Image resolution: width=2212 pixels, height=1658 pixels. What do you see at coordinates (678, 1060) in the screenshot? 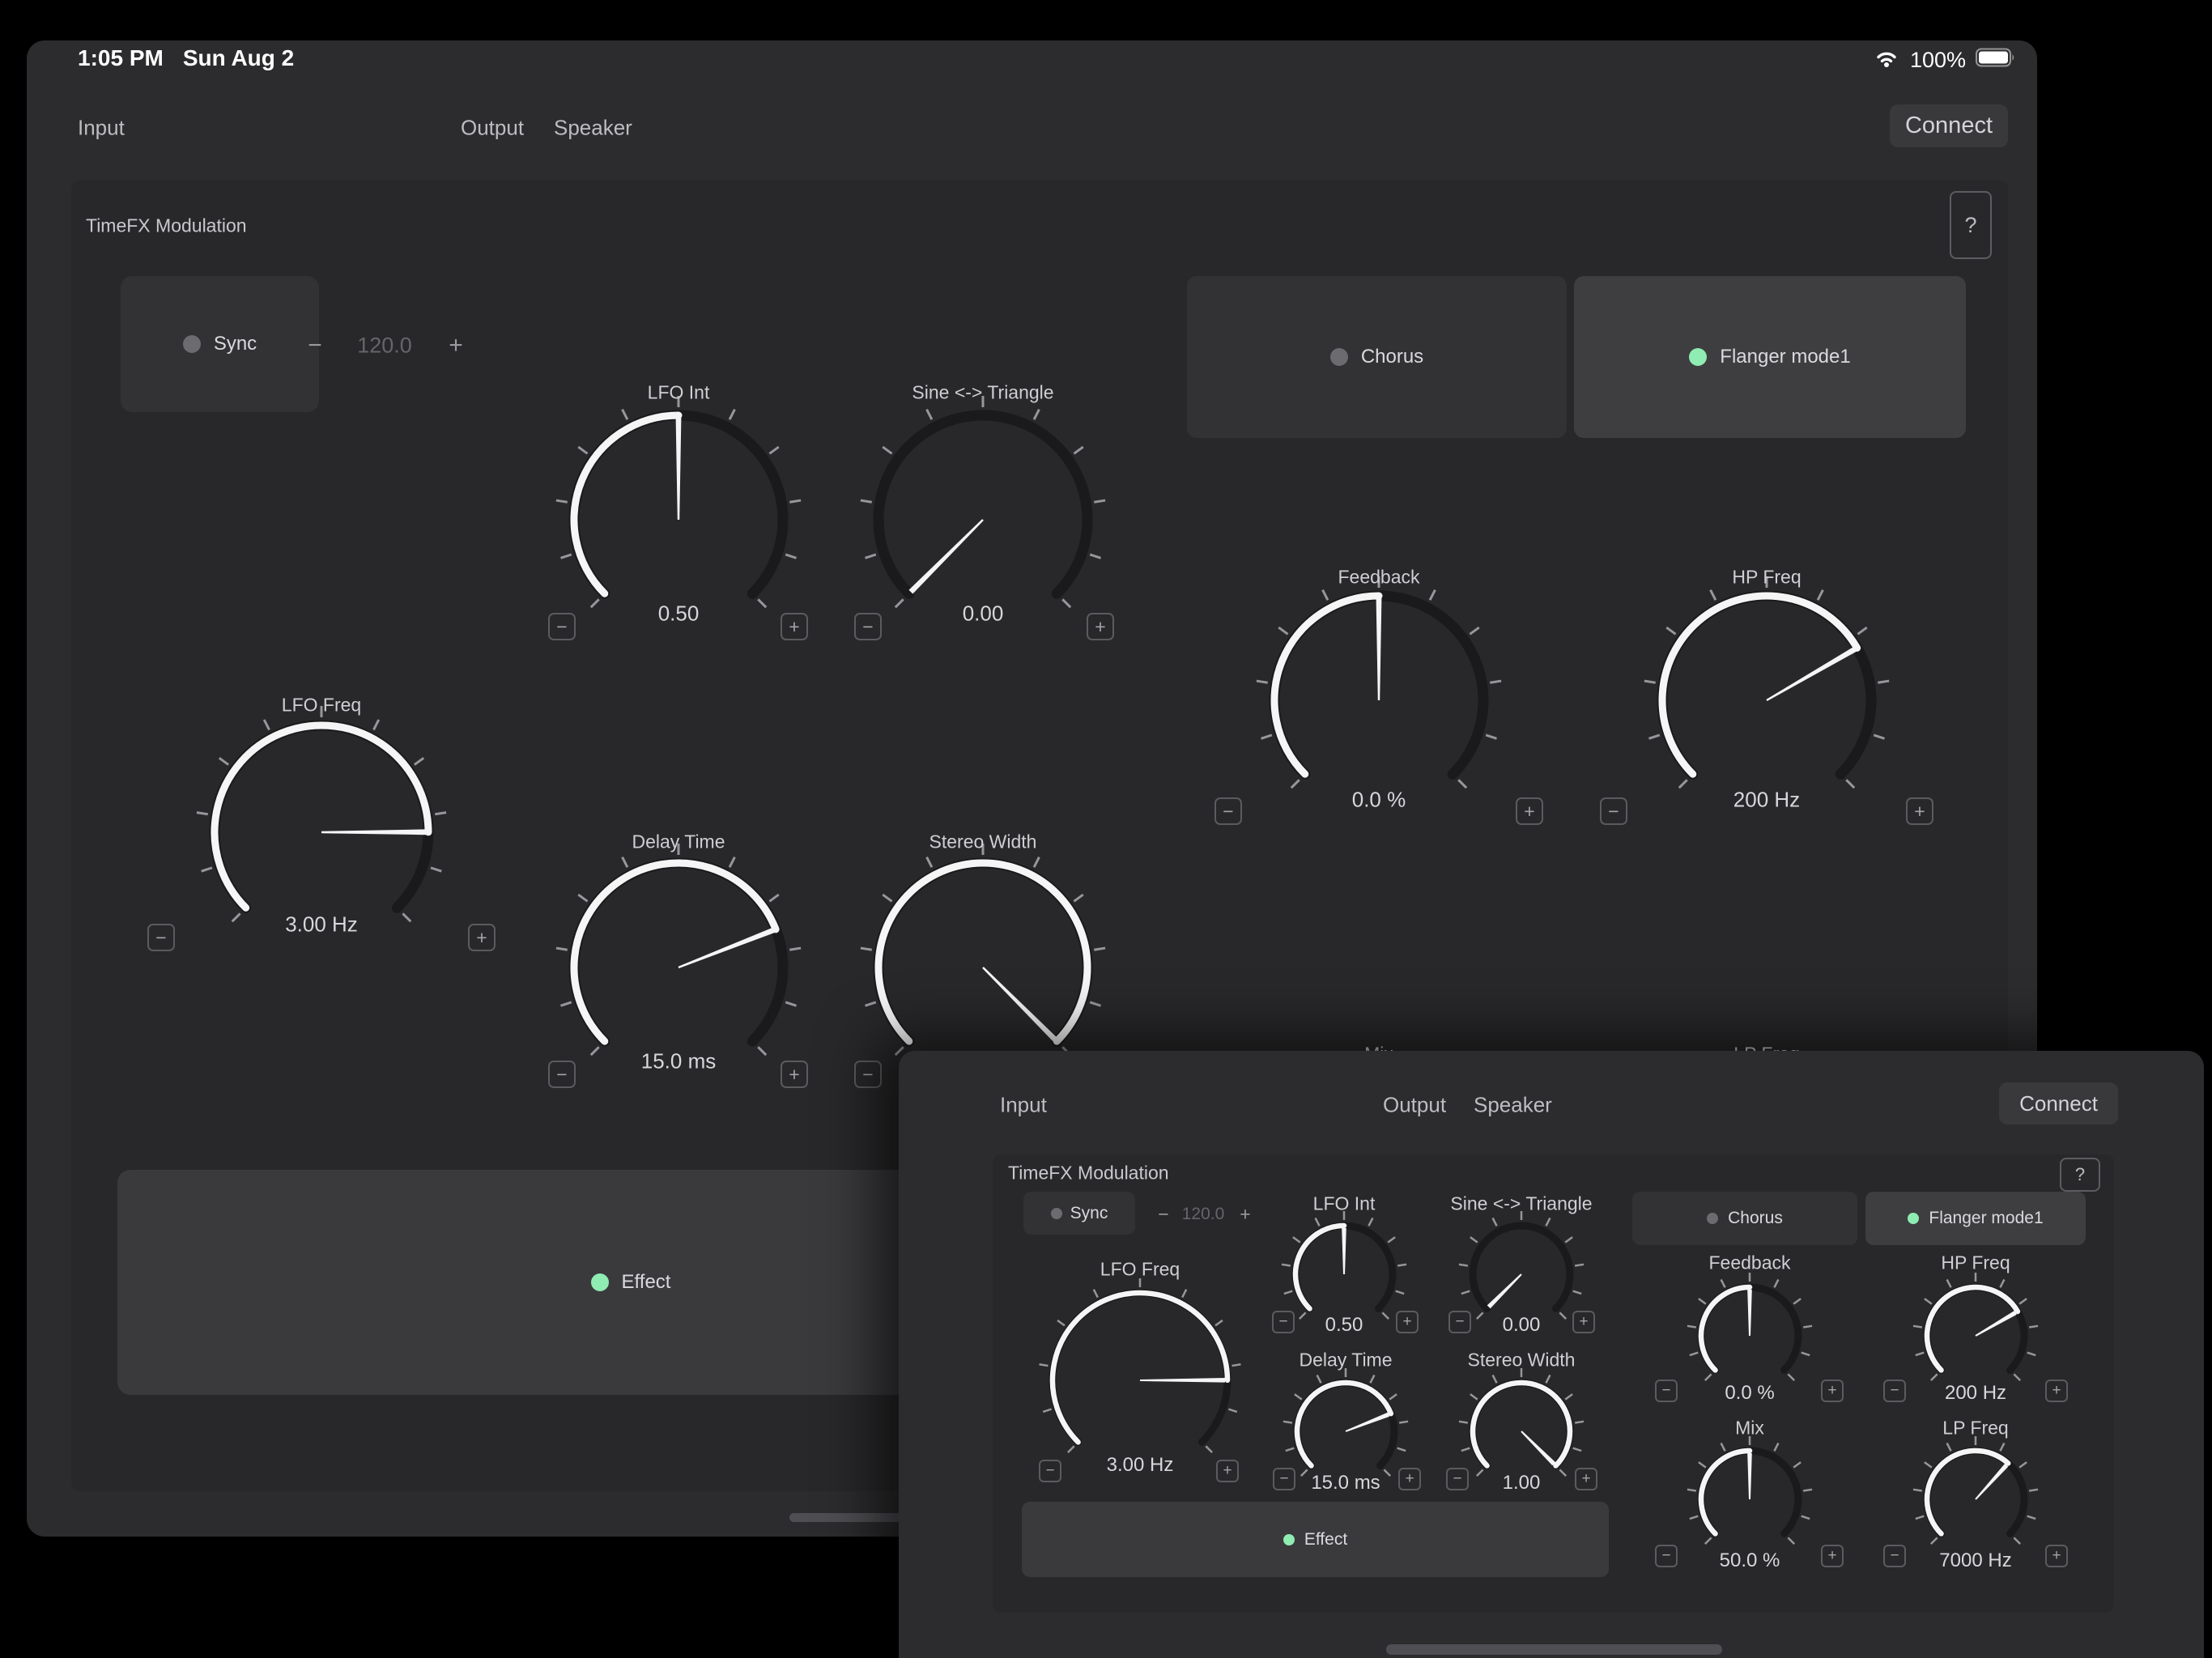
I see `delay_time-knob-value: 15.0 ms` at bounding box center [678, 1060].